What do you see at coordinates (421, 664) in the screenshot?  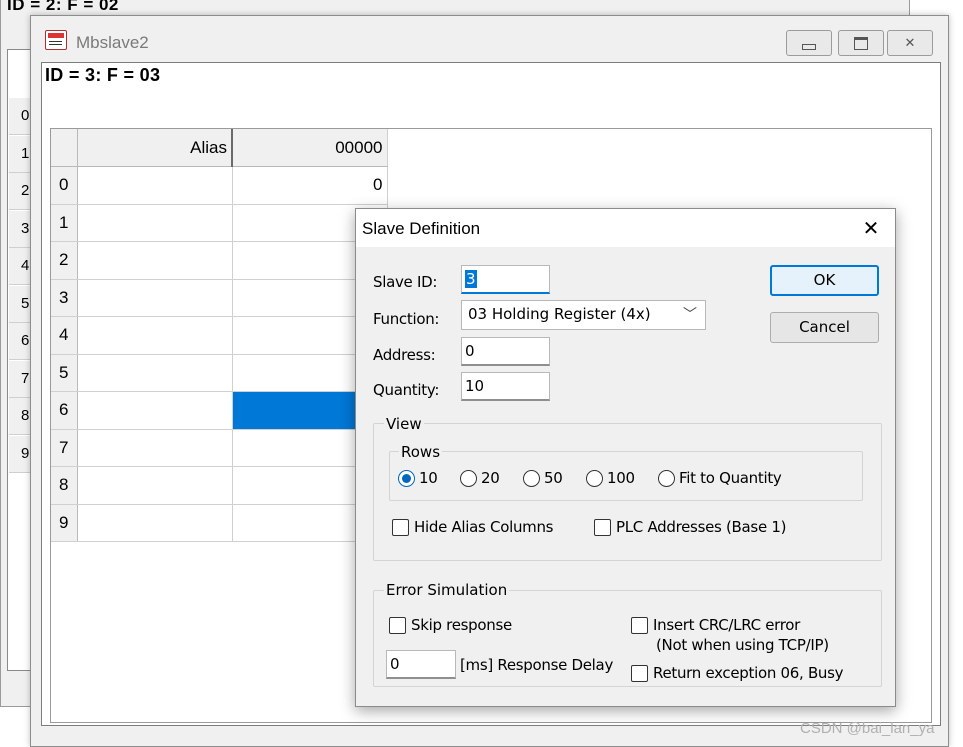 I see `response-delay-input: 0` at bounding box center [421, 664].